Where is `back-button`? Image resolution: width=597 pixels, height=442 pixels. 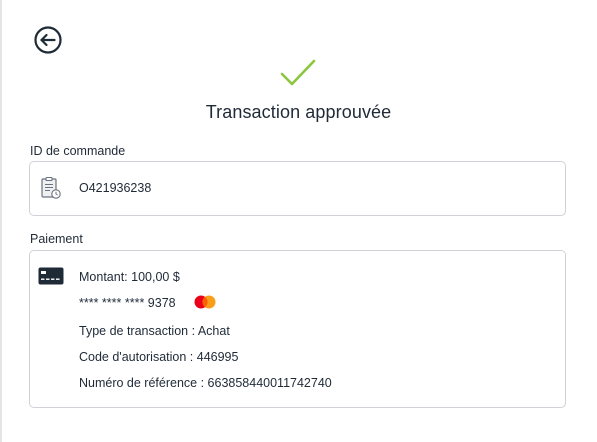 back-button is located at coordinates (48, 40).